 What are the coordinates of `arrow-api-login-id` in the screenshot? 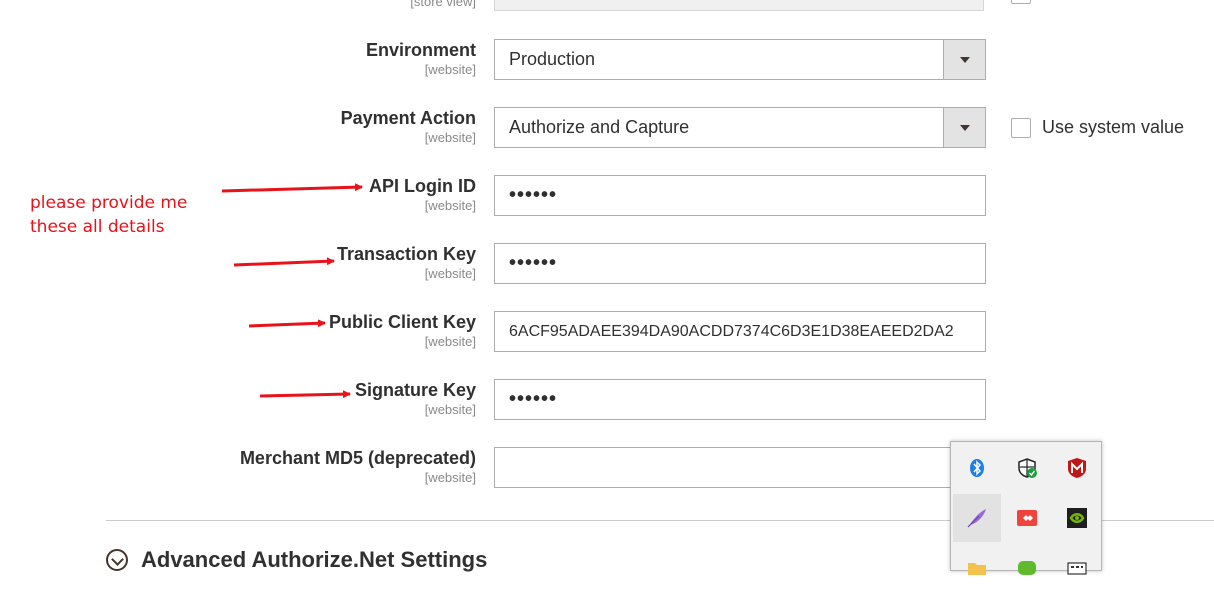 It's located at (292, 188).